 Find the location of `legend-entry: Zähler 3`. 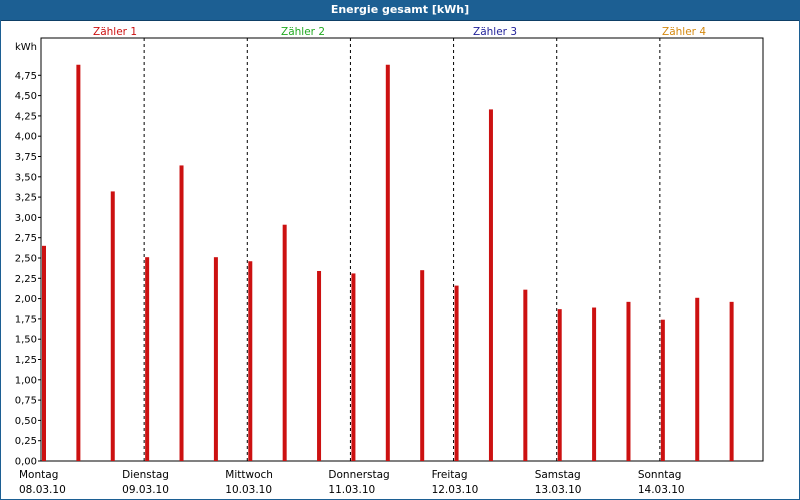

legend-entry: Zähler 3 is located at coordinates (495, 32).